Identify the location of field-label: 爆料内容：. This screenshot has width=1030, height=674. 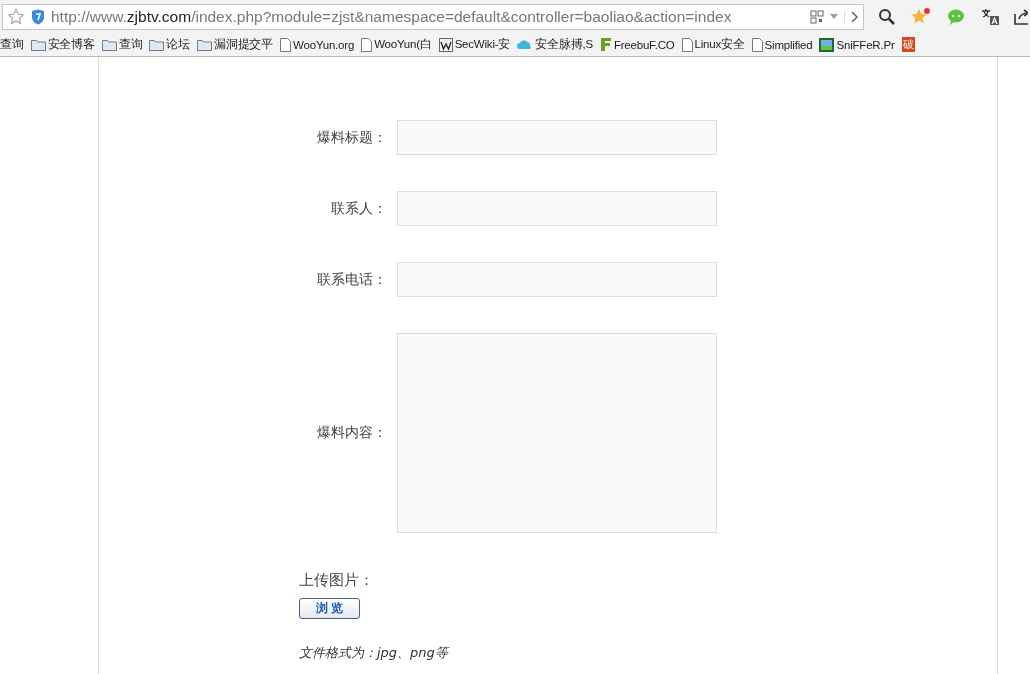
(351, 433).